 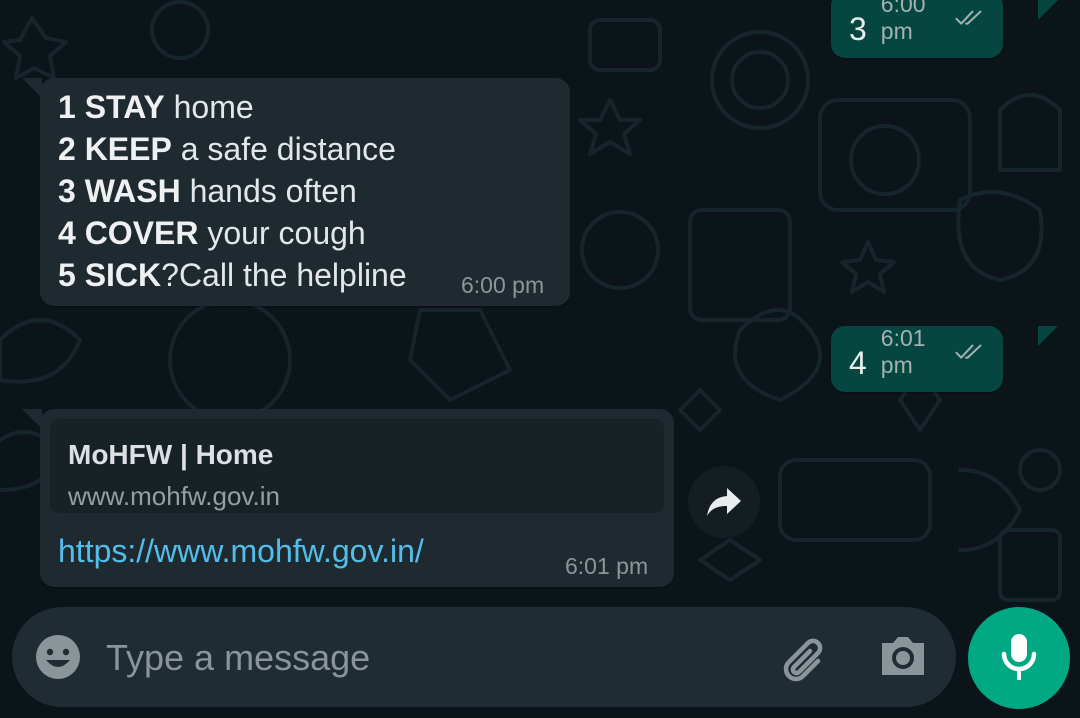 I want to click on outgoing-message: 4 6:01 pm, so click(x=917, y=358).